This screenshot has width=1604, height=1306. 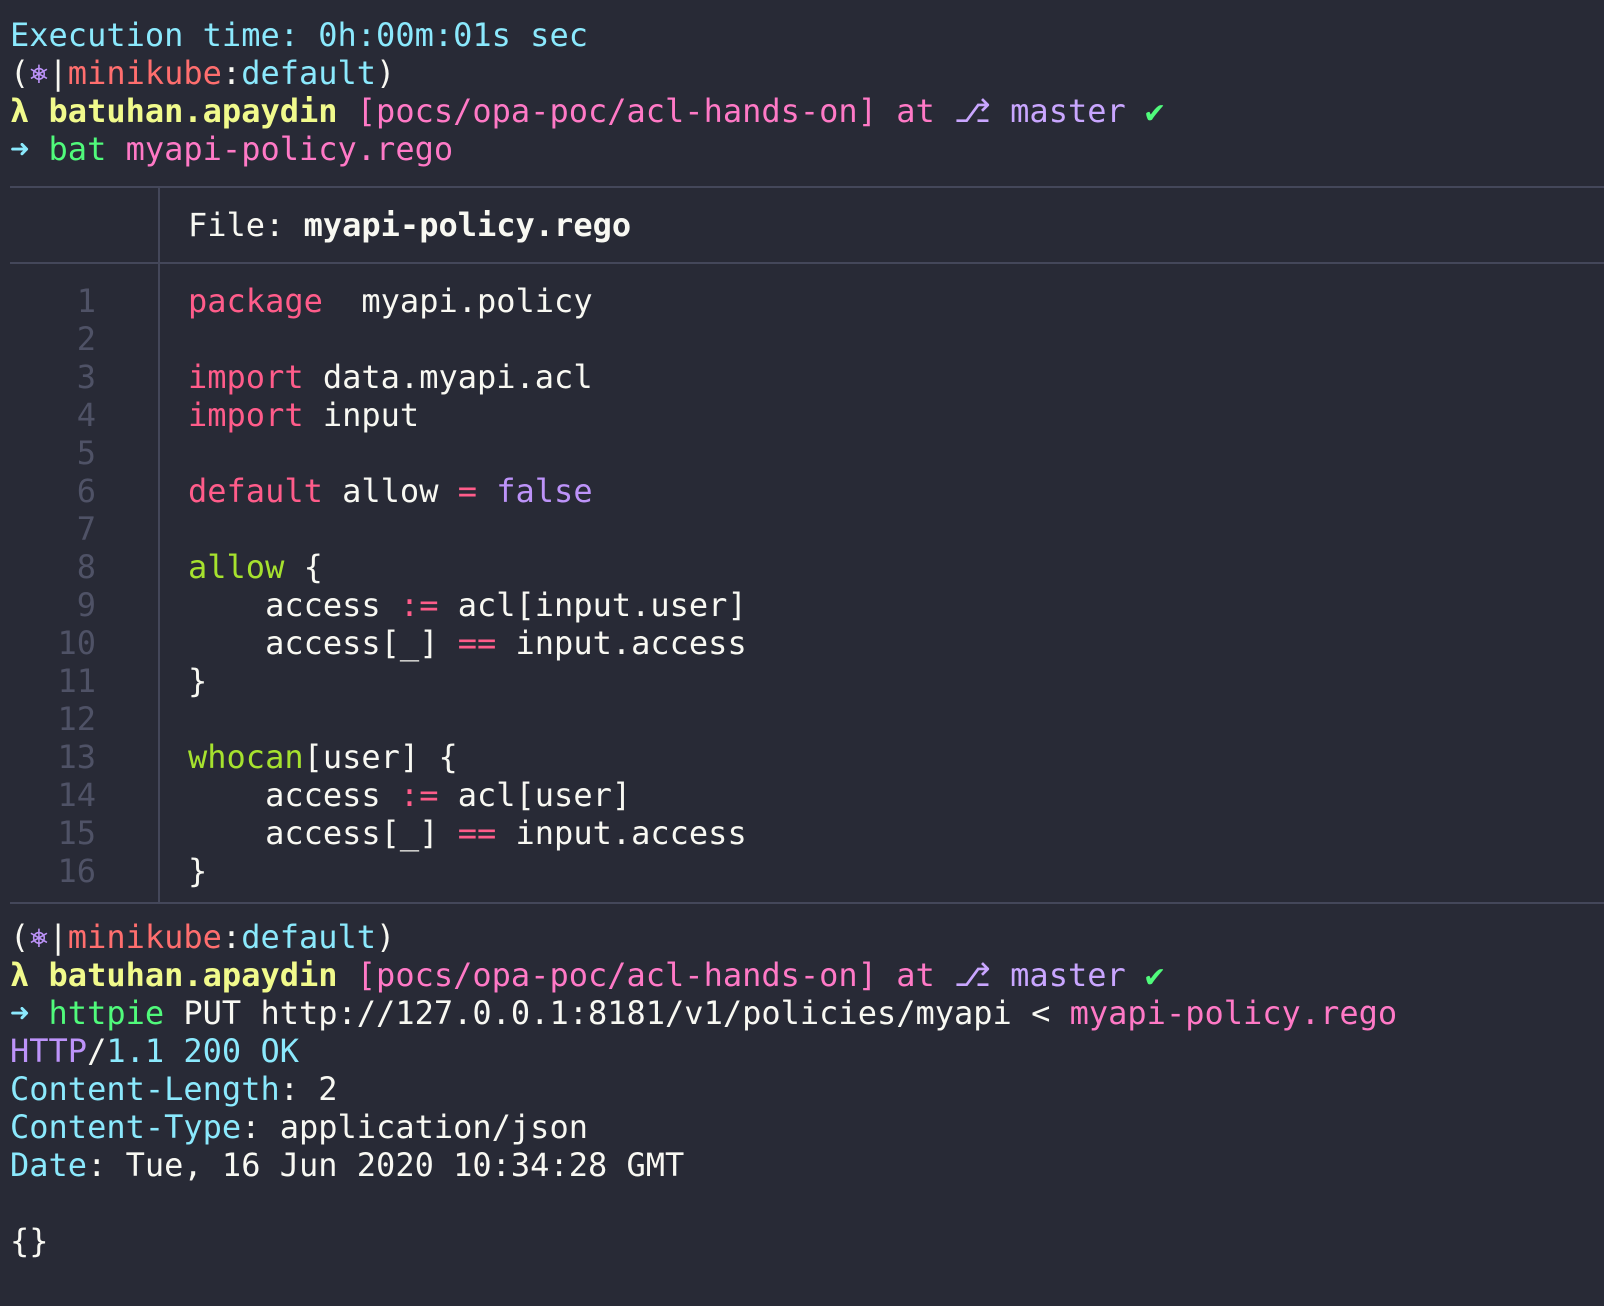 What do you see at coordinates (86, 529) in the screenshot?
I see `line-number: 7` at bounding box center [86, 529].